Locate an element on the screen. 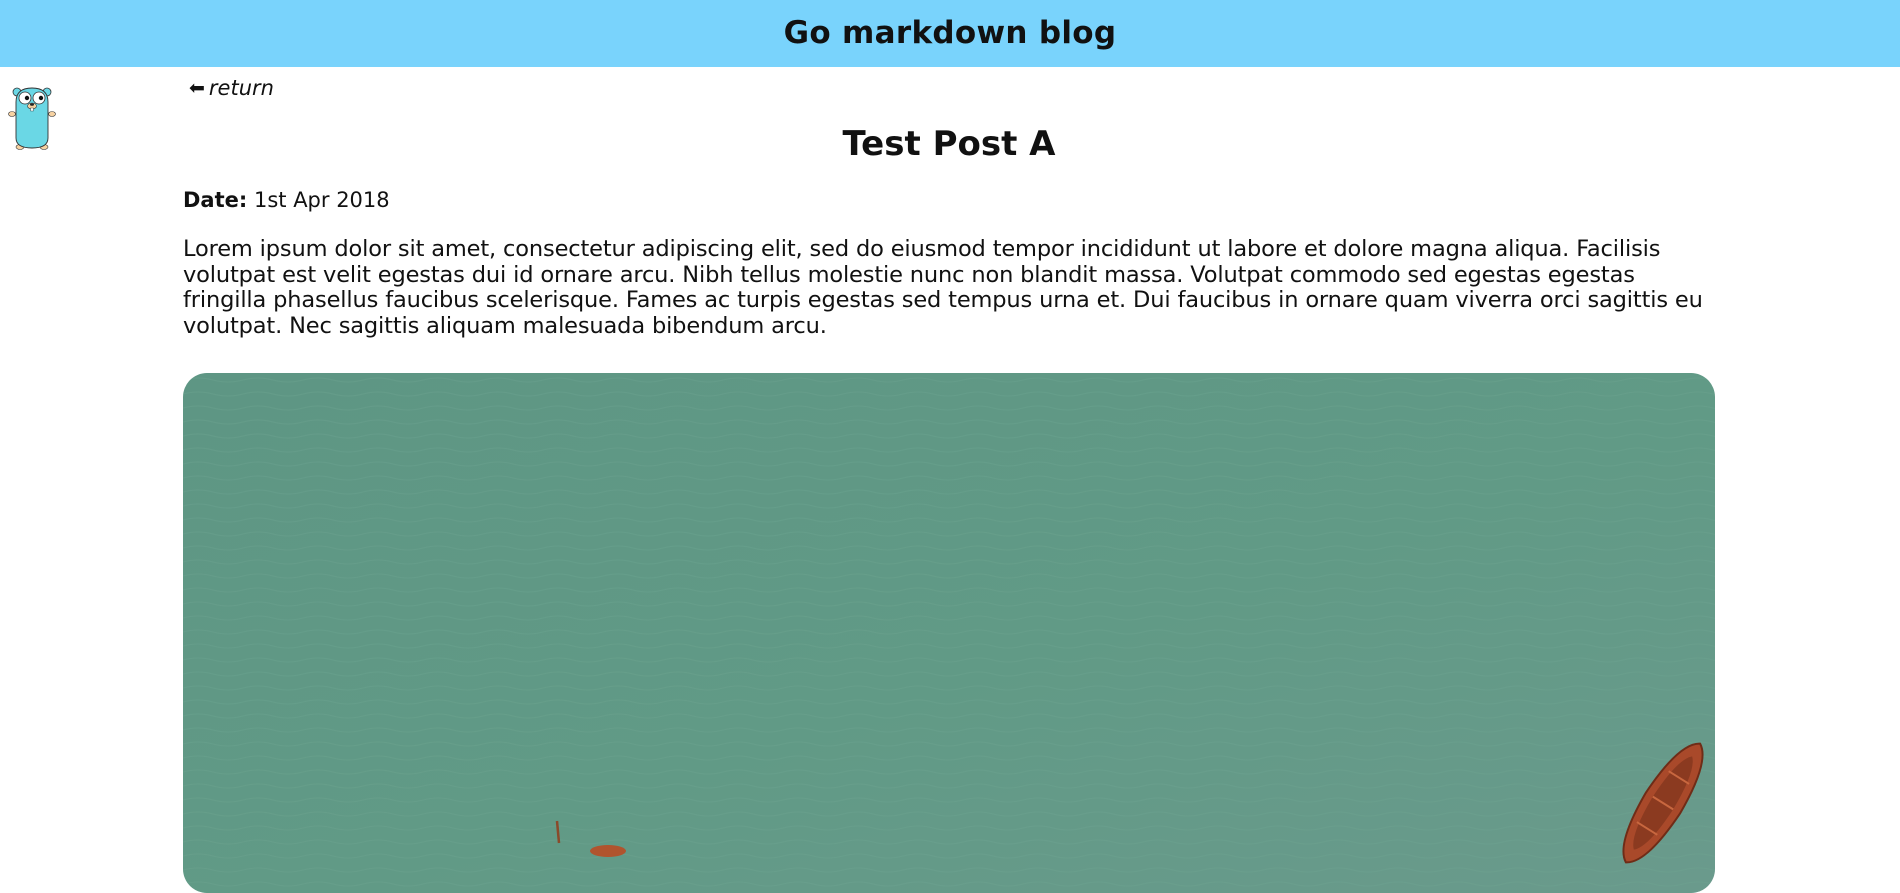  site-header: Go markdown blog is located at coordinates (950, 33).